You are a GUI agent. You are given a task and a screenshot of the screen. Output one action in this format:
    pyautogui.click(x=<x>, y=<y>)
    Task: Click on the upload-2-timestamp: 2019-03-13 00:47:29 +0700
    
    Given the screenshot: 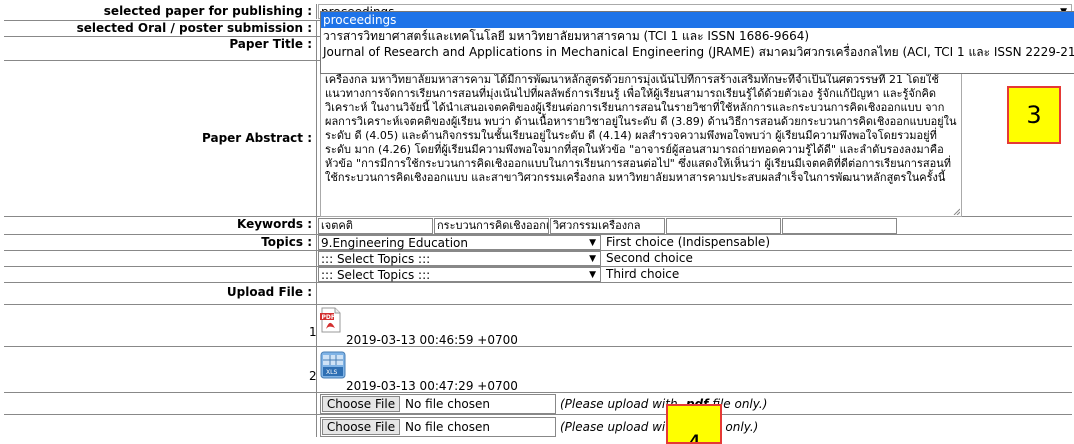 What is the action you would take?
    pyautogui.click(x=432, y=386)
    